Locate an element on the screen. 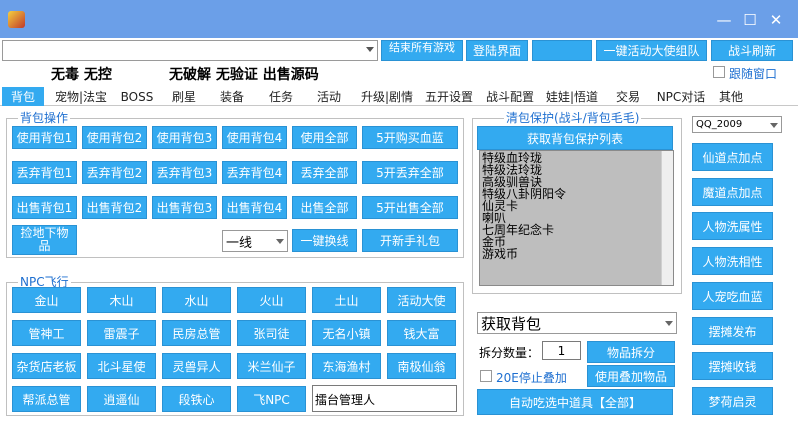 This screenshot has height=429, width=798. npc-guild-manager-button: 帮派总管 is located at coordinates (46, 399).